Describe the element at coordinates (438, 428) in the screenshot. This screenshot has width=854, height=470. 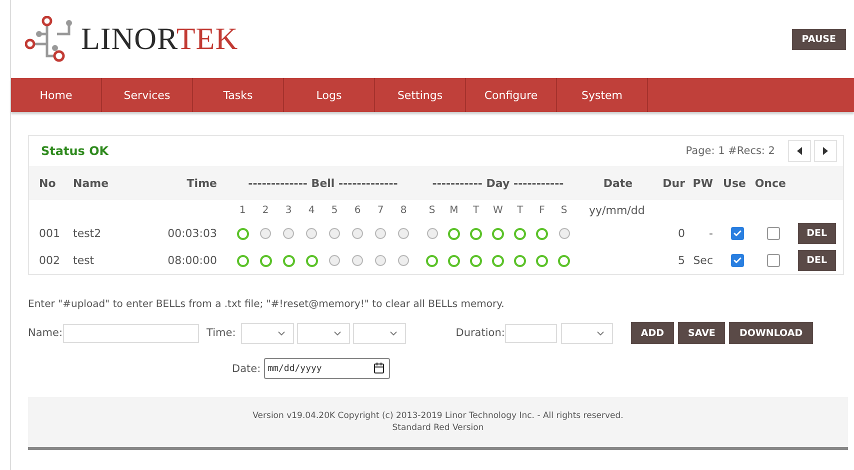
I see `footer-text: Standard Red Version` at that location.